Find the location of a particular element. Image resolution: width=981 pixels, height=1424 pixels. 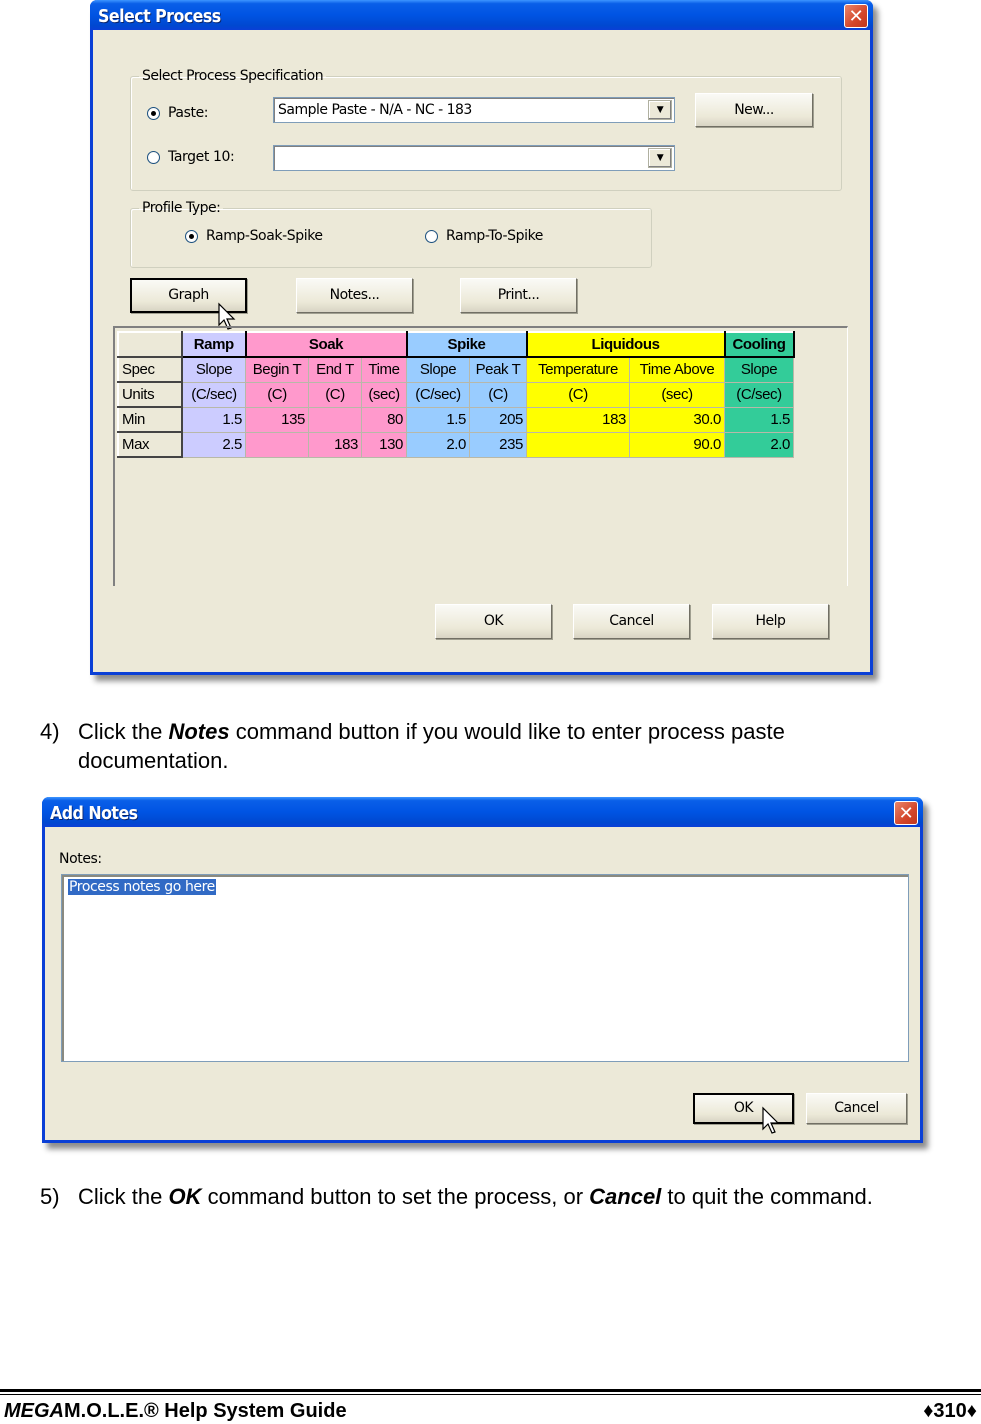

notes-textarea: Process notes go here is located at coordinates (485, 968).